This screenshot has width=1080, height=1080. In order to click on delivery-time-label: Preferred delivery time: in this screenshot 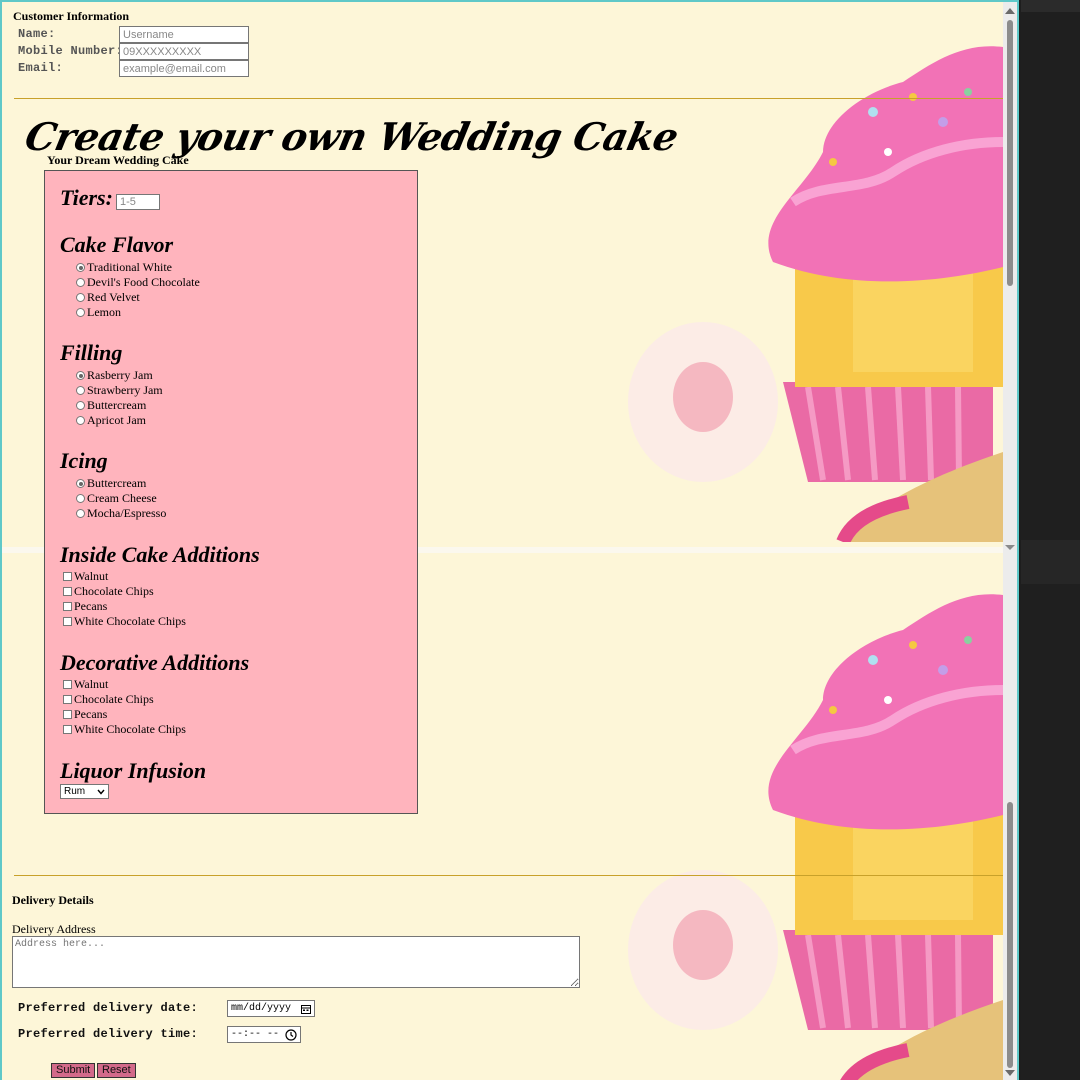, I will do `click(108, 1034)`.